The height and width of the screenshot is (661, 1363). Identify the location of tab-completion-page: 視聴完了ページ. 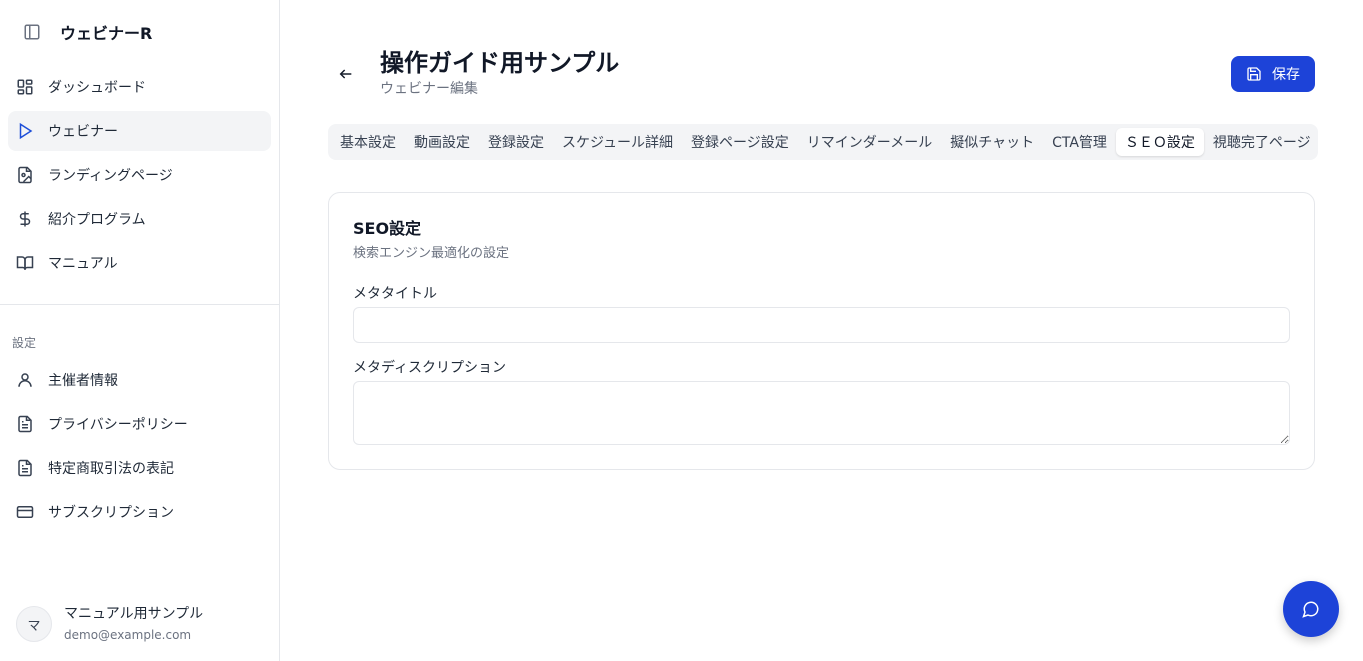
(1262, 142).